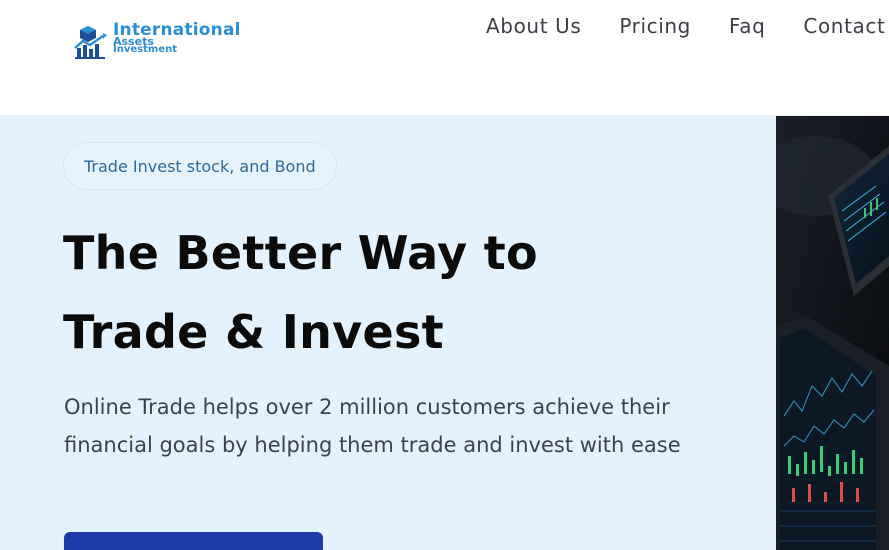 This screenshot has width=889, height=550. What do you see at coordinates (253, 332) in the screenshot?
I see `headline-line-2: Trade & Invest` at bounding box center [253, 332].